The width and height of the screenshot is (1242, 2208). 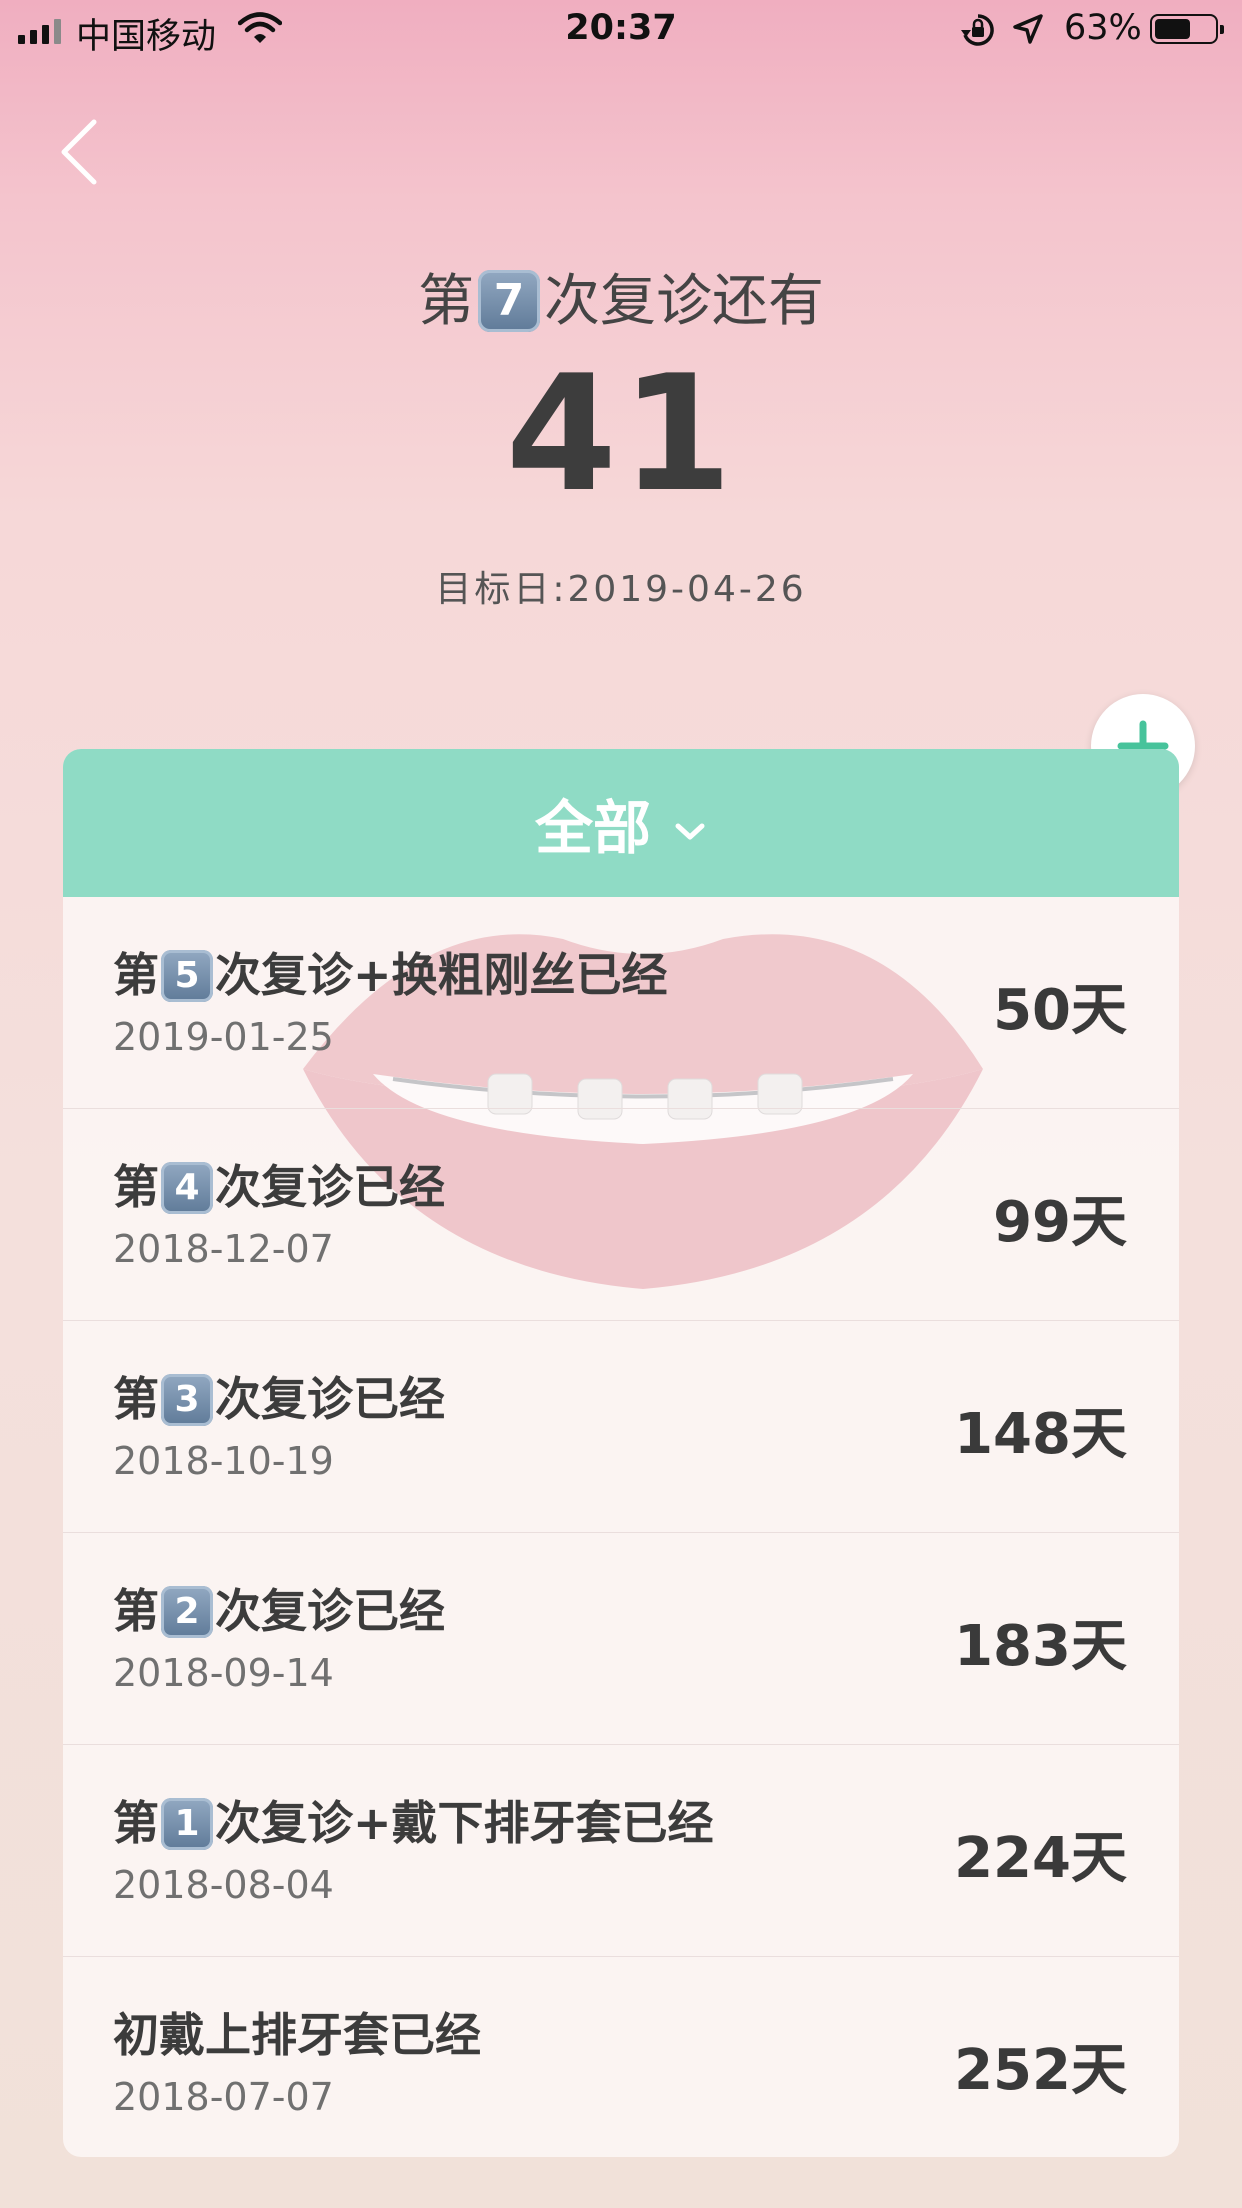 What do you see at coordinates (79, 152) in the screenshot?
I see `chevron-left-icon` at bounding box center [79, 152].